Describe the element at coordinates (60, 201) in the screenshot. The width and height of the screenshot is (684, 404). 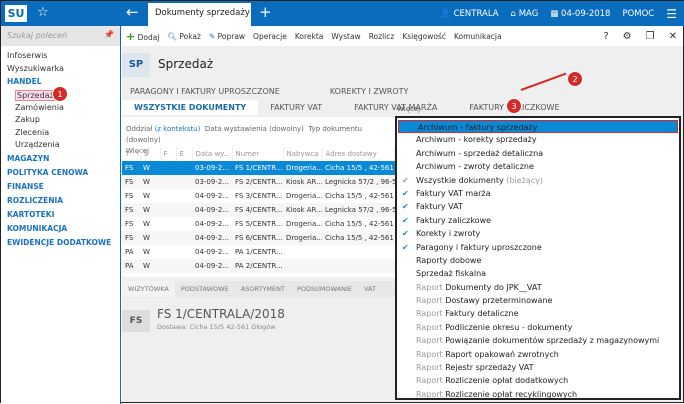
I see `sidebar-item: ROZLICZENIA` at that location.